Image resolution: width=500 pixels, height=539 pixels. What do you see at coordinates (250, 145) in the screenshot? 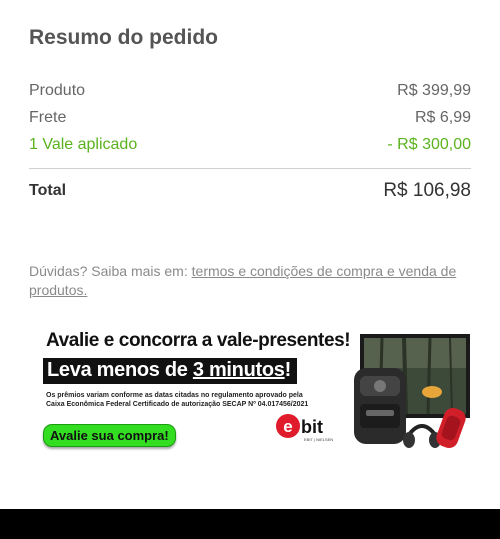
I see `voucher-row: 1 Vale aplicado - R$ 300,00` at bounding box center [250, 145].